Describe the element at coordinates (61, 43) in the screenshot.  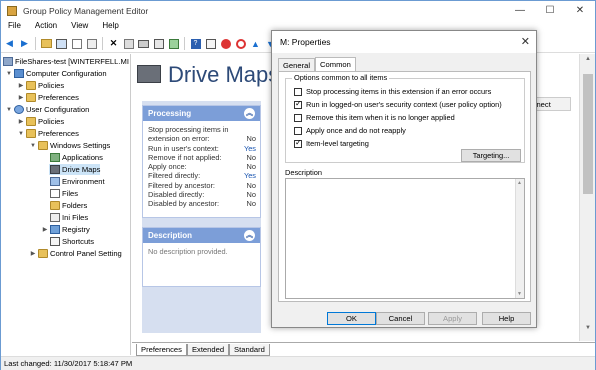
I see `show-hide-tree-icon` at that location.